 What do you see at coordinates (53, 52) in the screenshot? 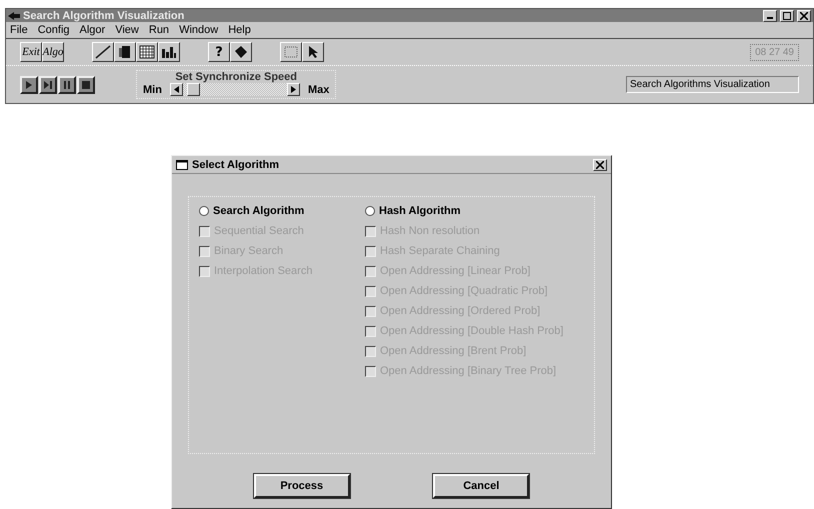
I see `toolbar-button: Algo` at bounding box center [53, 52].